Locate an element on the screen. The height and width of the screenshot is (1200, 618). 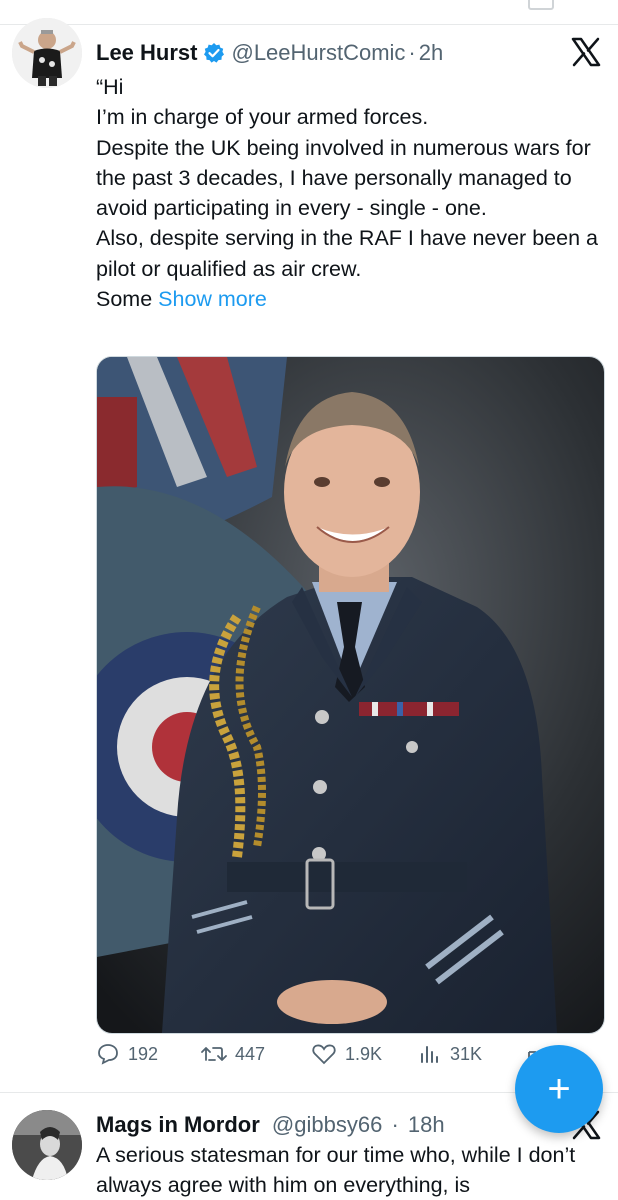
x-logo-icon is located at coordinates (586, 52).